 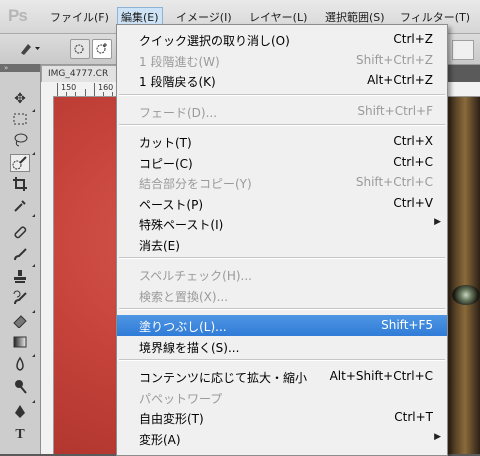 I want to click on history-brush-icon, so click(x=20, y=299).